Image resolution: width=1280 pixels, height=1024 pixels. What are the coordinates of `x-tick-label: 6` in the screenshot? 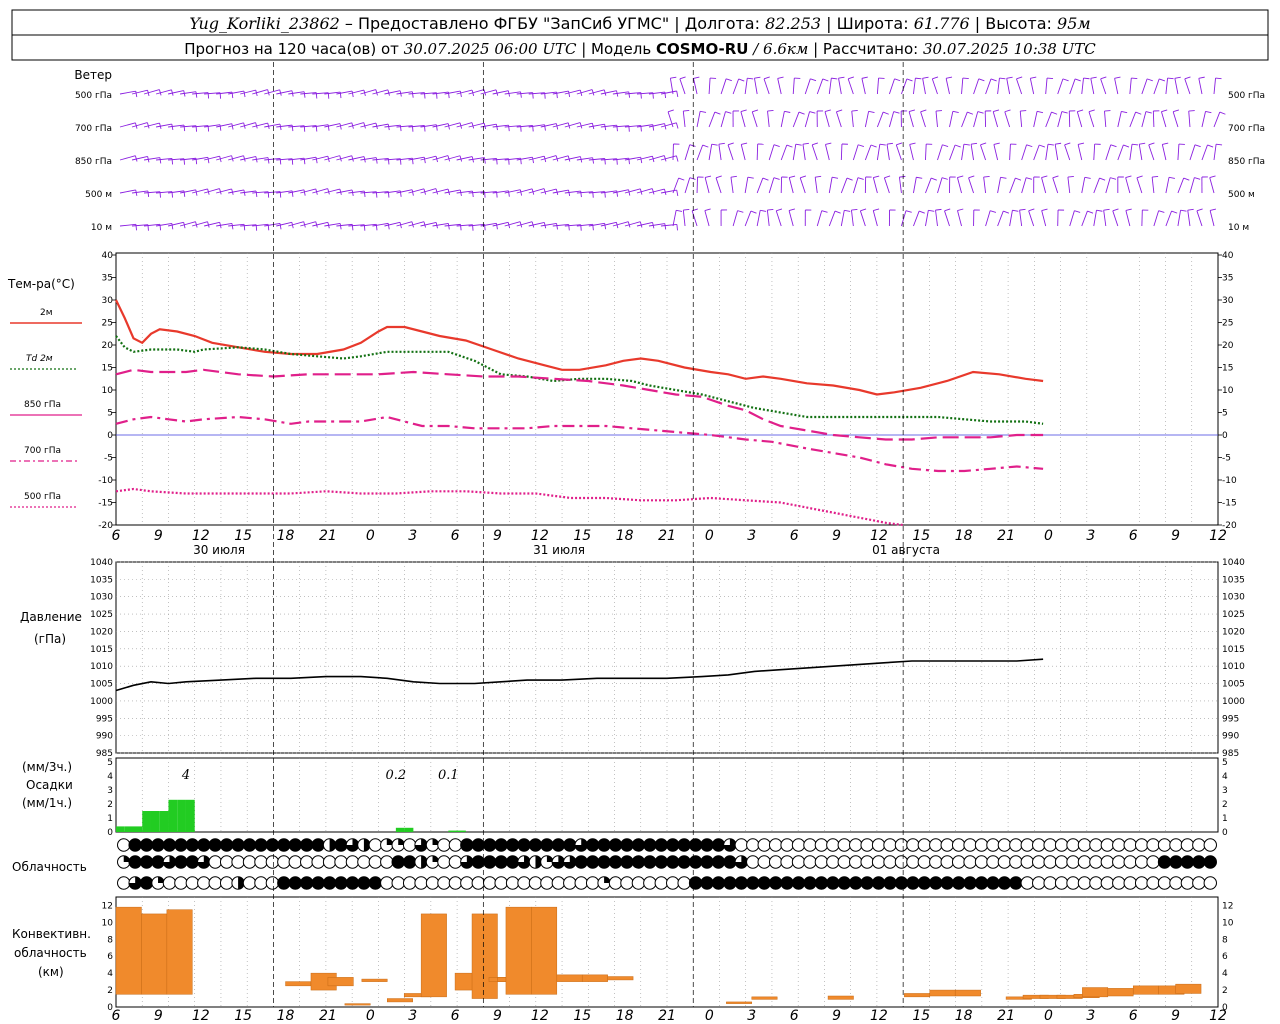 It's located at (1133, 1016).